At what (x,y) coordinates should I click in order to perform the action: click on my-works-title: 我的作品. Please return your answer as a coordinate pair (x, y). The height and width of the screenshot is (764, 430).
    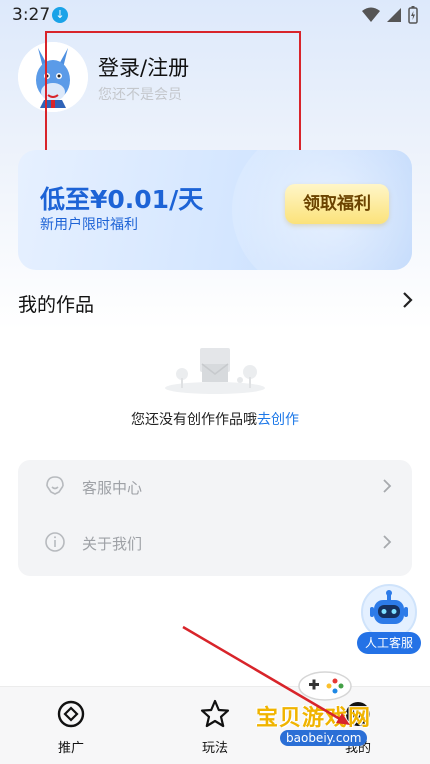
    Looking at the image, I should click on (56, 303).